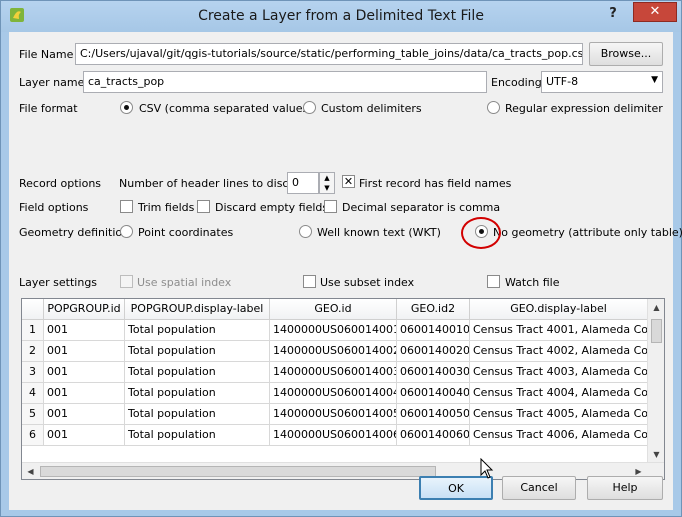  What do you see at coordinates (433, 414) in the screenshot?
I see `table-cell: 06001400500` at bounding box center [433, 414].